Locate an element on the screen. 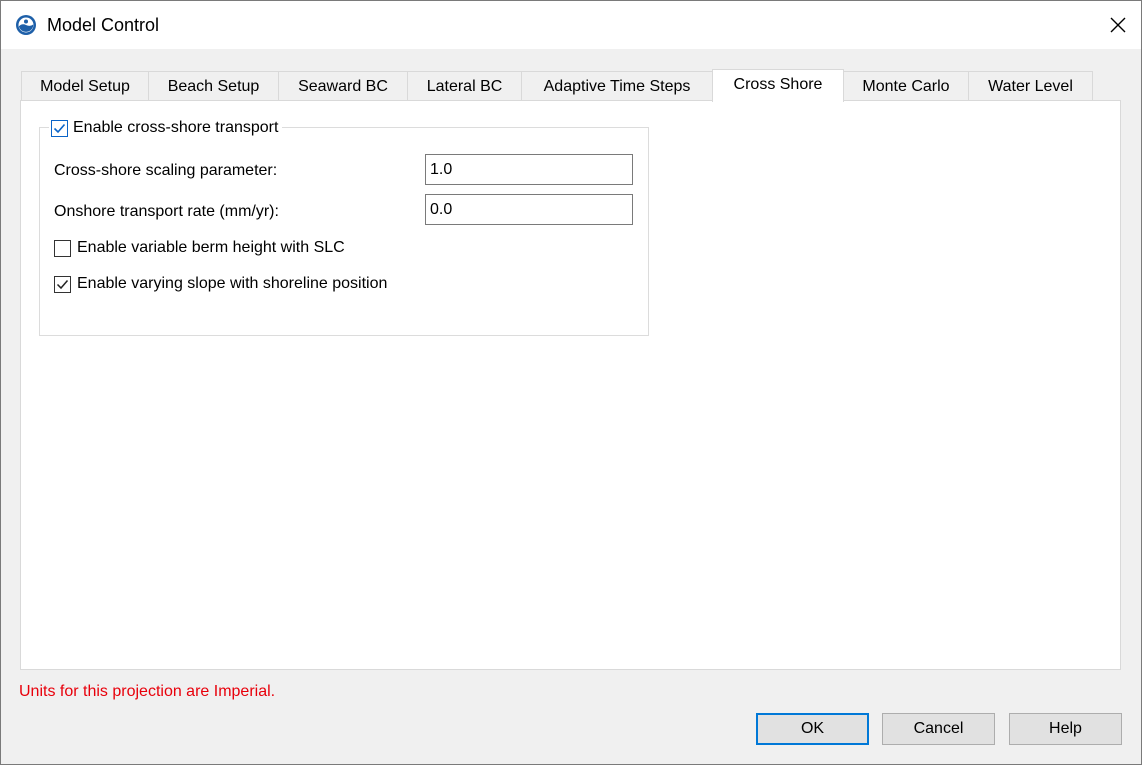 The image size is (1142, 765). variable-berm-label: Enable variable berm height with SLC is located at coordinates (211, 247).